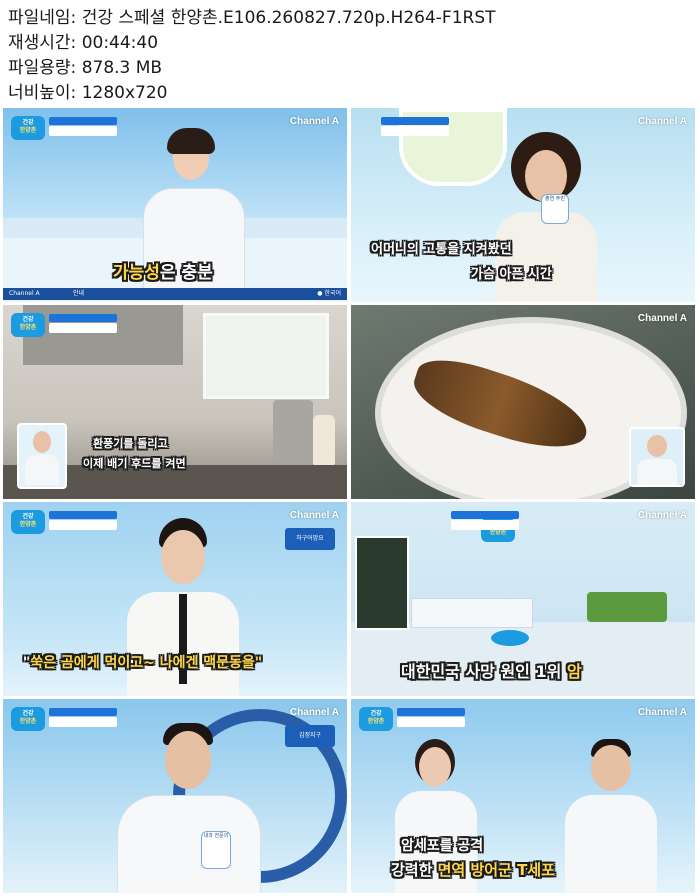  What do you see at coordinates (523, 796) in the screenshot?
I see `thumbnail-8: 건강 한양촌 Channel A 암세포를 공격 강력한 면역 방어군 T세포` at bounding box center [523, 796].